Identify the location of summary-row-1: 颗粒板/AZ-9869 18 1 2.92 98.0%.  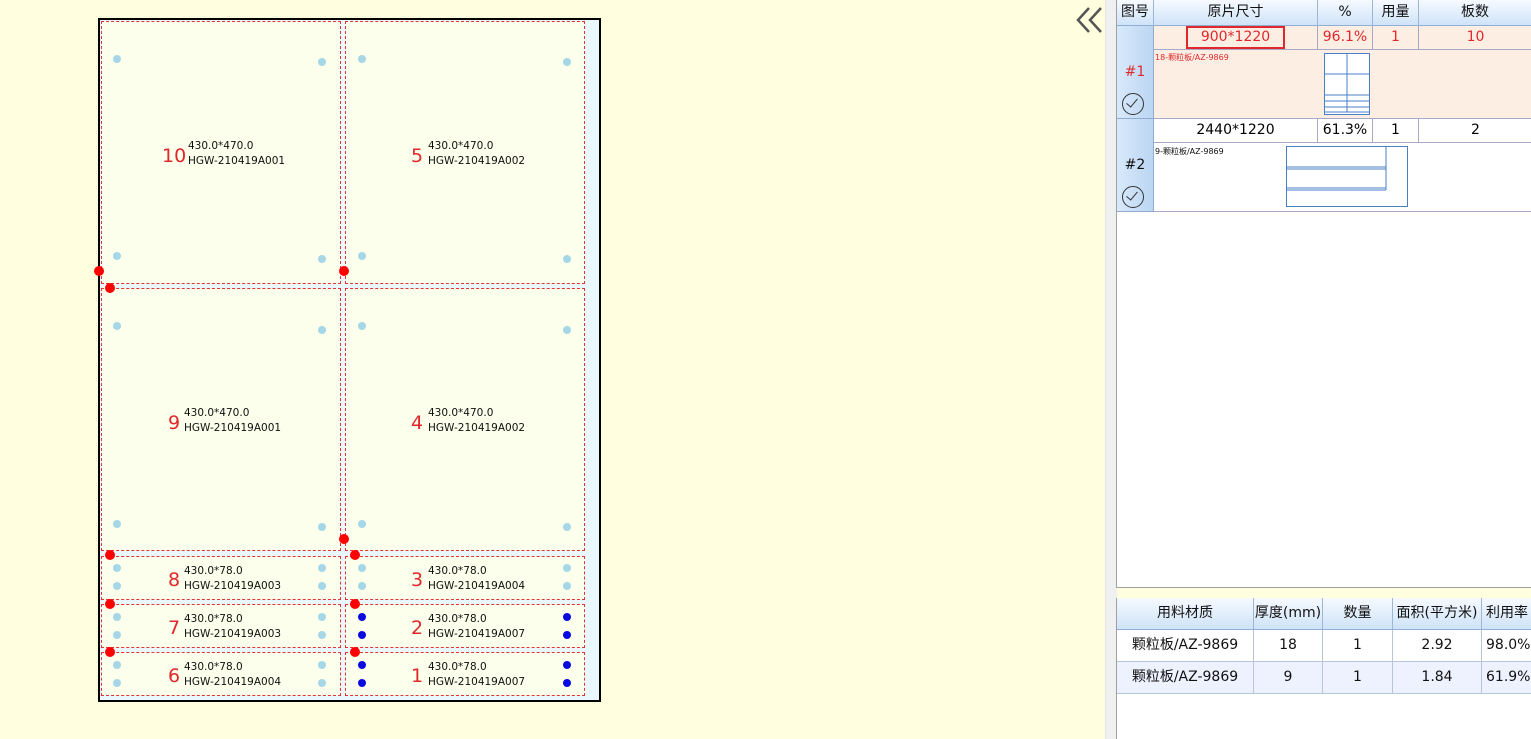
(1324, 646).